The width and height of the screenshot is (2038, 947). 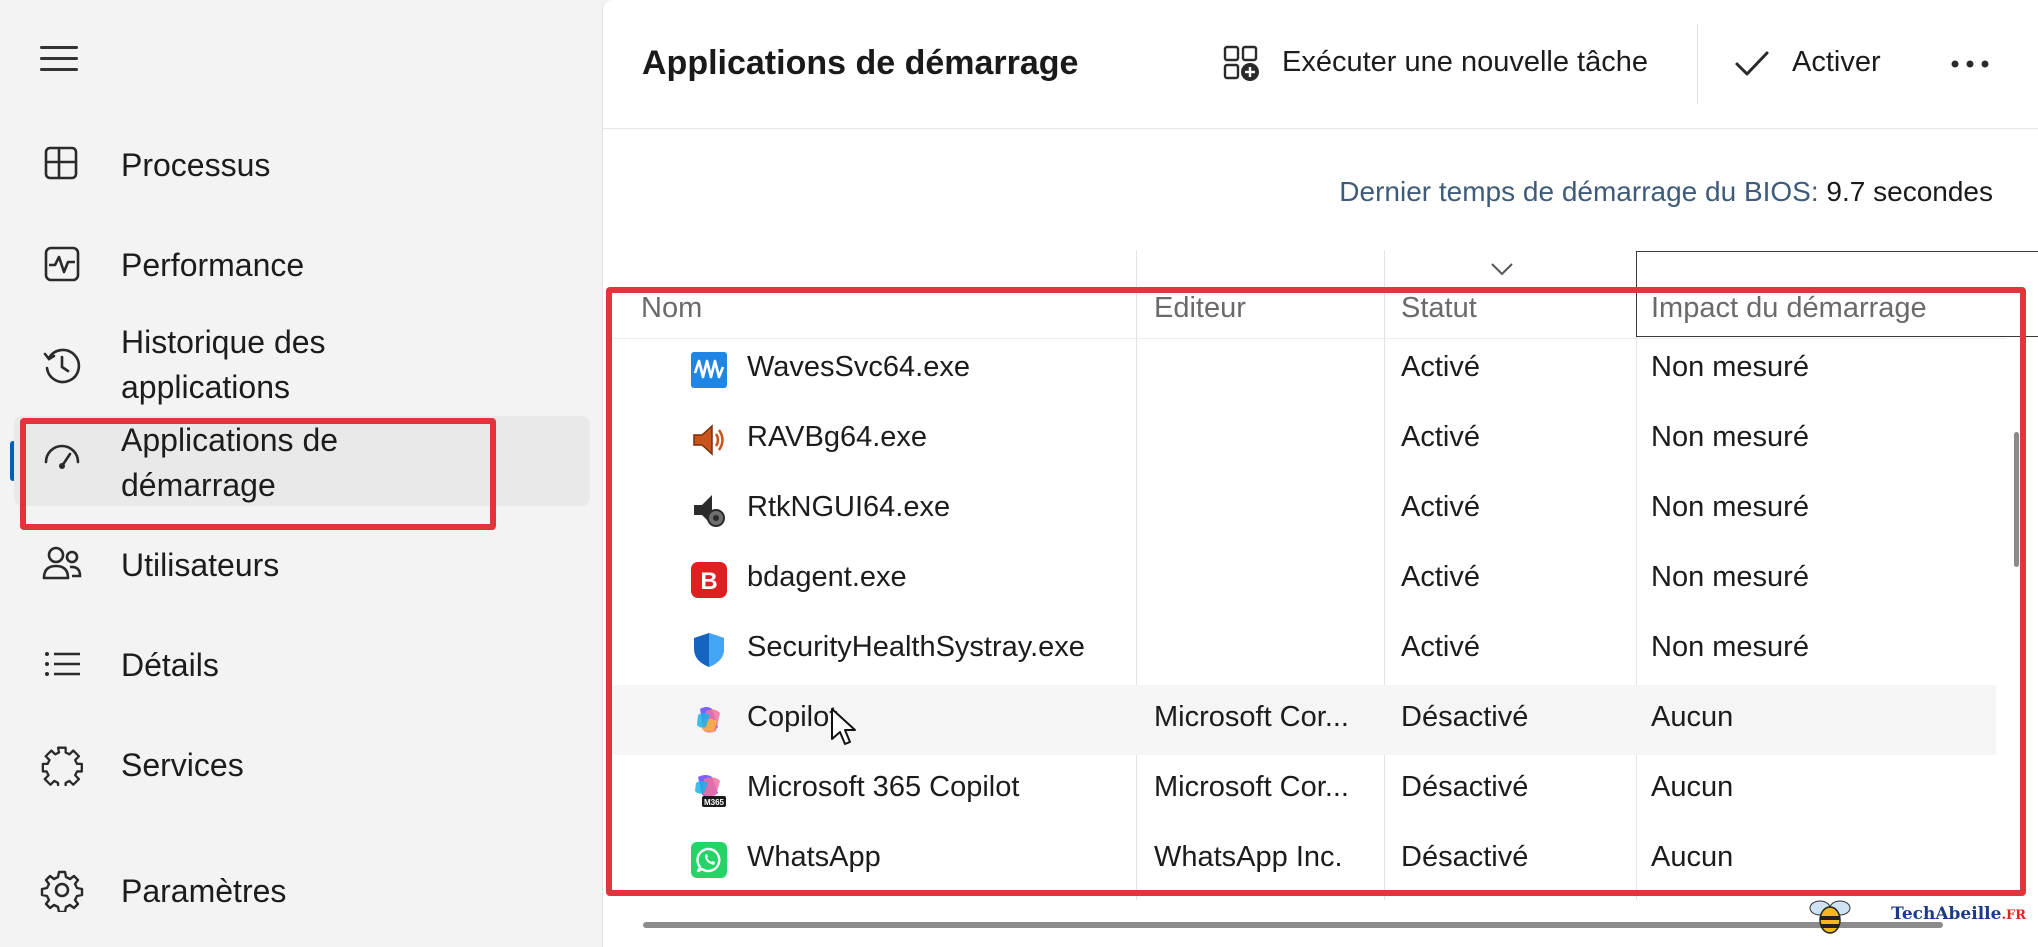 What do you see at coordinates (302, 165) in the screenshot?
I see `sidebar-item-processus: Processus` at bounding box center [302, 165].